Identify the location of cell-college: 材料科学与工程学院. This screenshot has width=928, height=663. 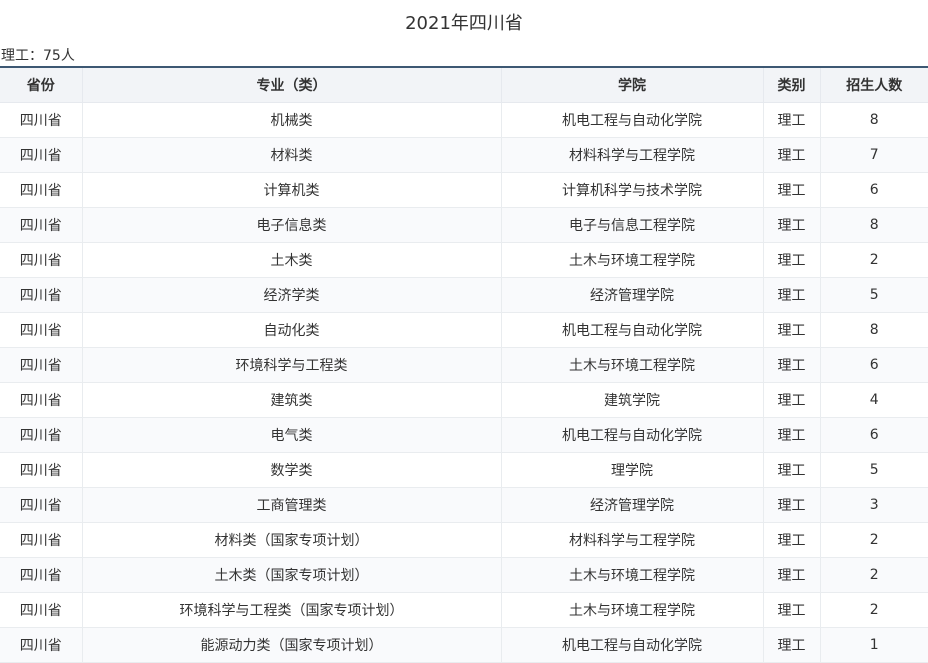
(632, 540).